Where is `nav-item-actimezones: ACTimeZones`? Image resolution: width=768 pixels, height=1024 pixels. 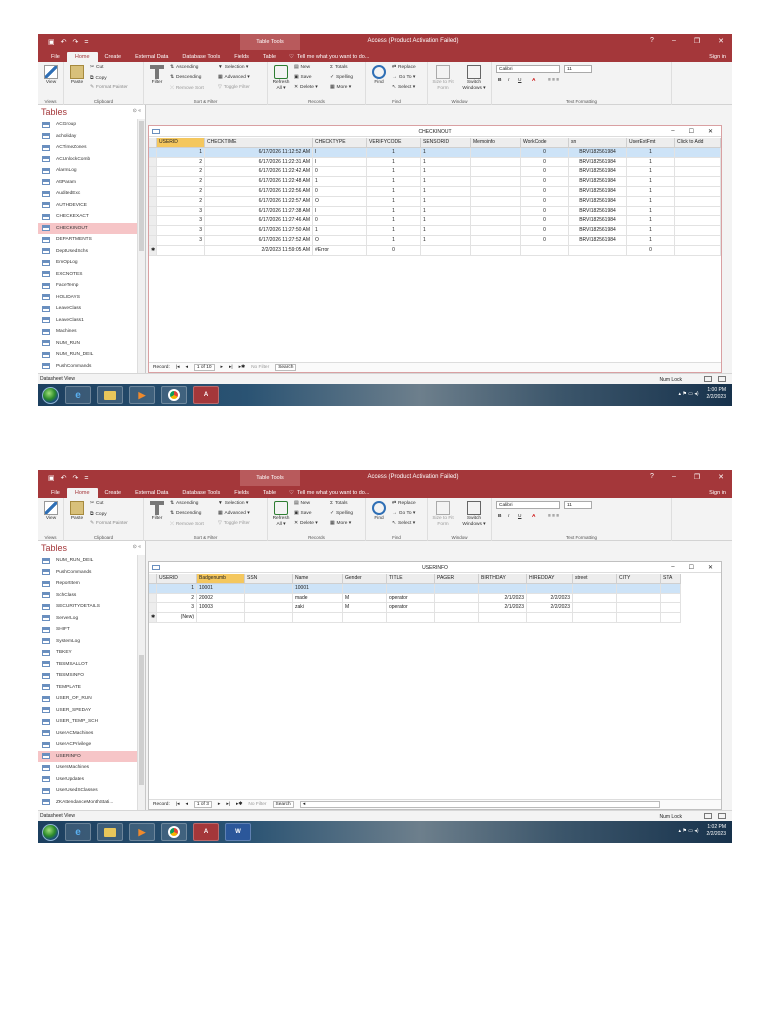
nav-item-actimezones: ACTimeZones is located at coordinates (87, 148).